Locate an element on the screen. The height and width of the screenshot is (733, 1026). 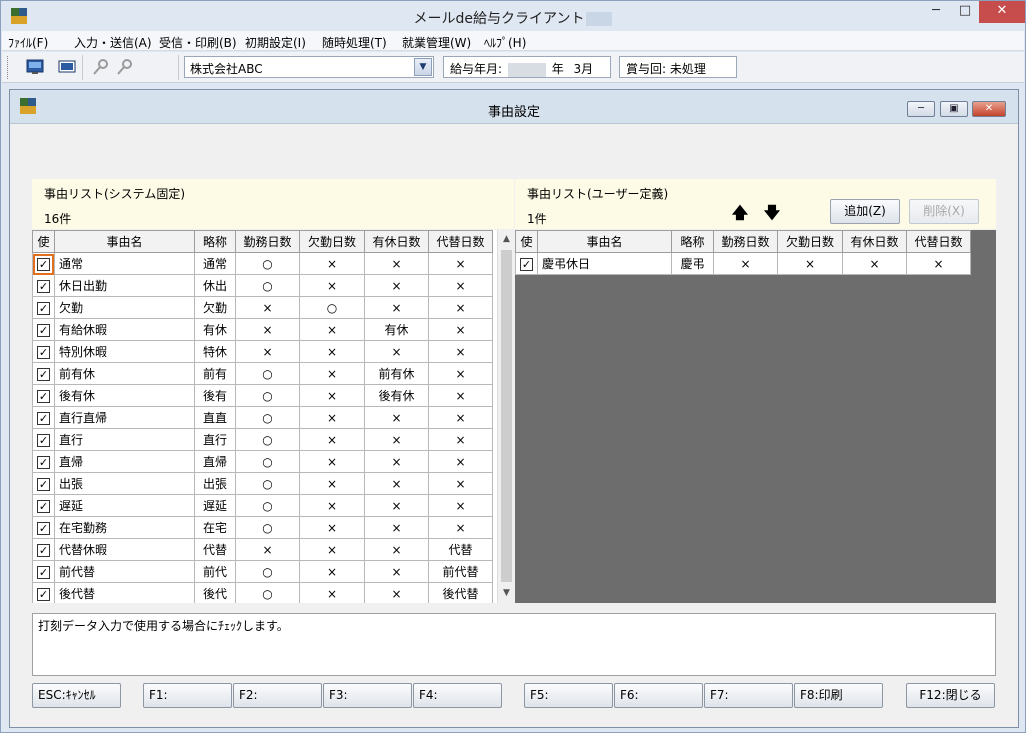
chevron-down-icon: ▼ is located at coordinates (423, 67).